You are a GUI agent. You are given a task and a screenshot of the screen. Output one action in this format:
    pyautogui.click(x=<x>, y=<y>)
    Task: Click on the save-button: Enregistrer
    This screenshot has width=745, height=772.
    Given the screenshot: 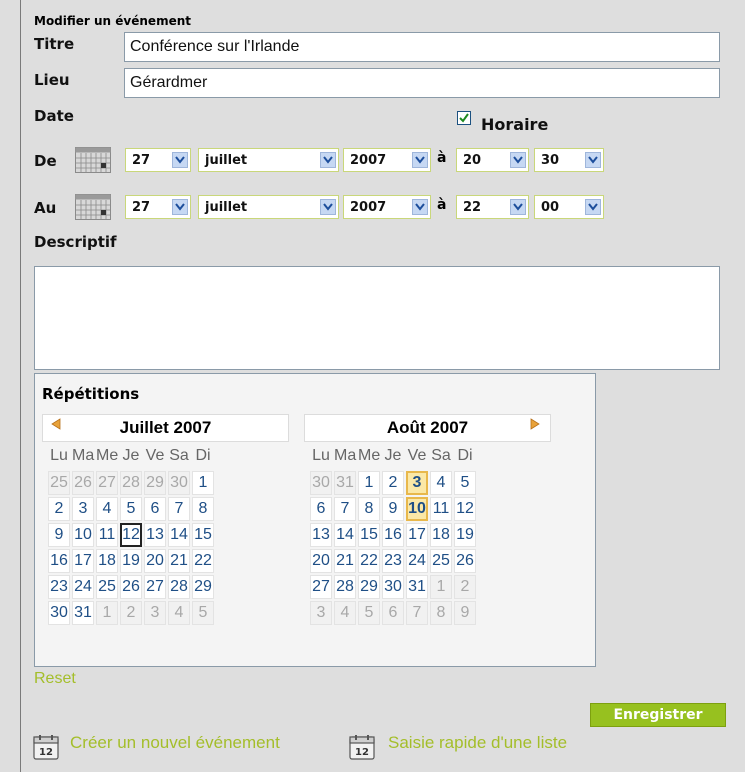 What is the action you would take?
    pyautogui.click(x=658, y=715)
    